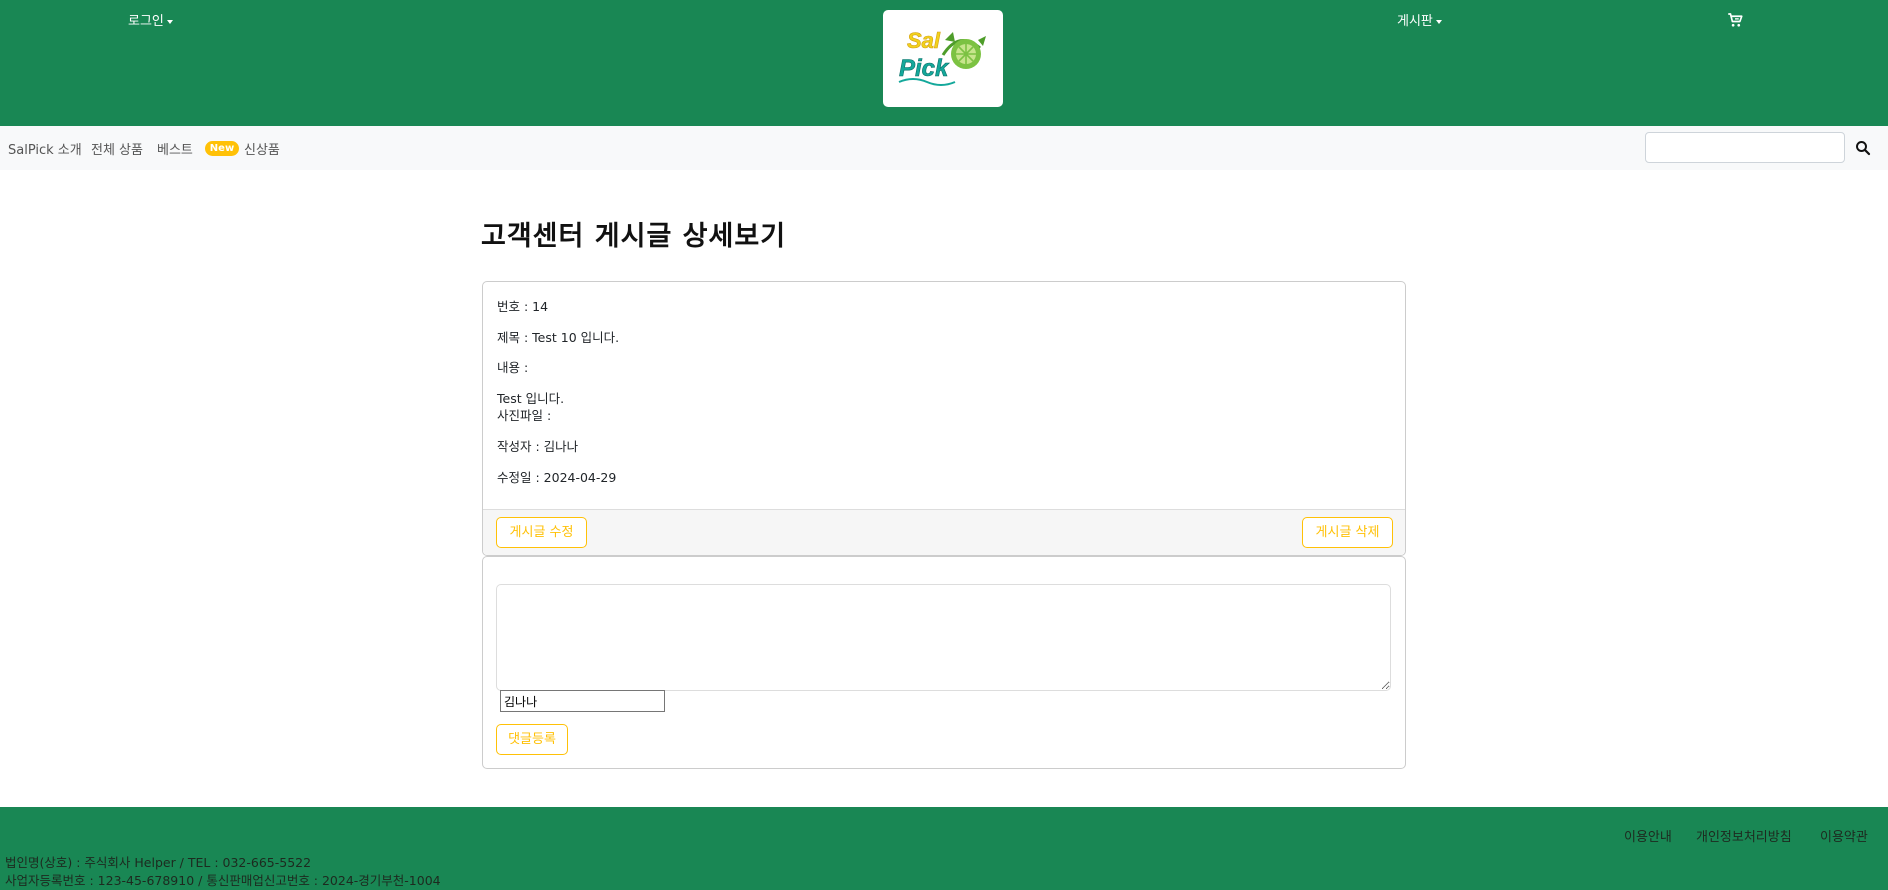  I want to click on footer-link-privacy: 개인정보처리방침, so click(1744, 835).